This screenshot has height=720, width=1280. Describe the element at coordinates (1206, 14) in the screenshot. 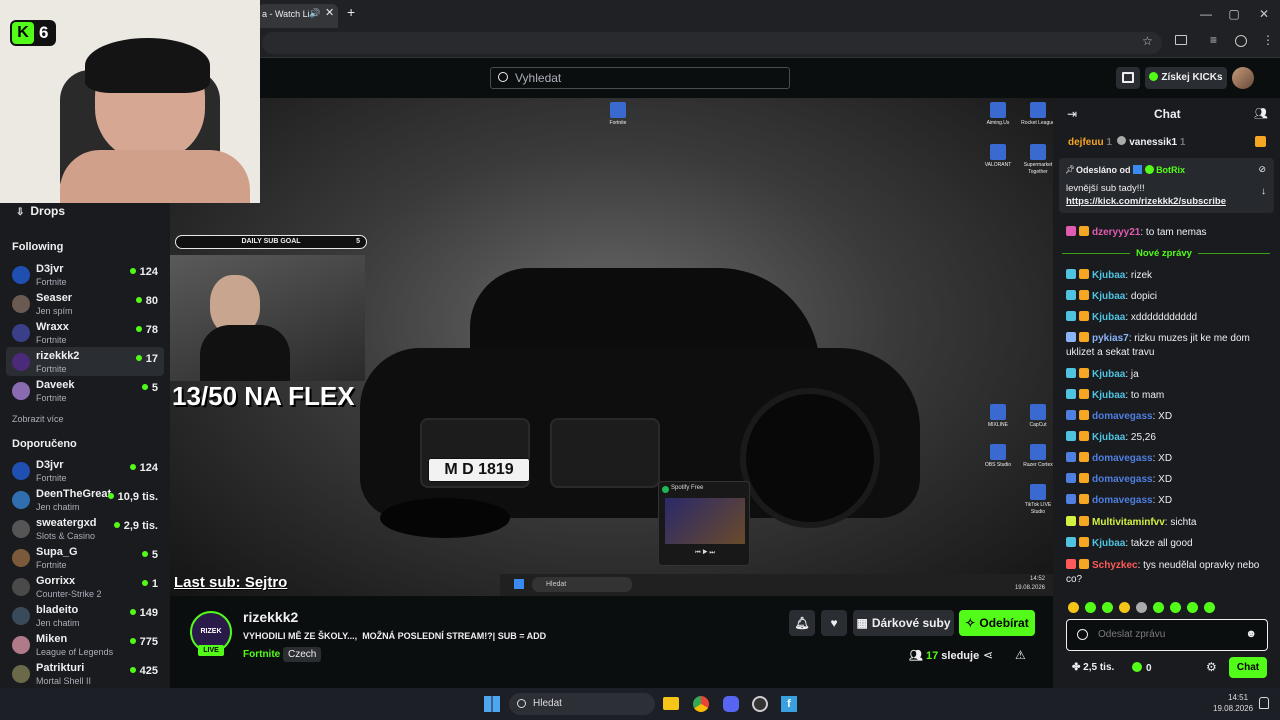

I see `minimize-icon: —` at that location.